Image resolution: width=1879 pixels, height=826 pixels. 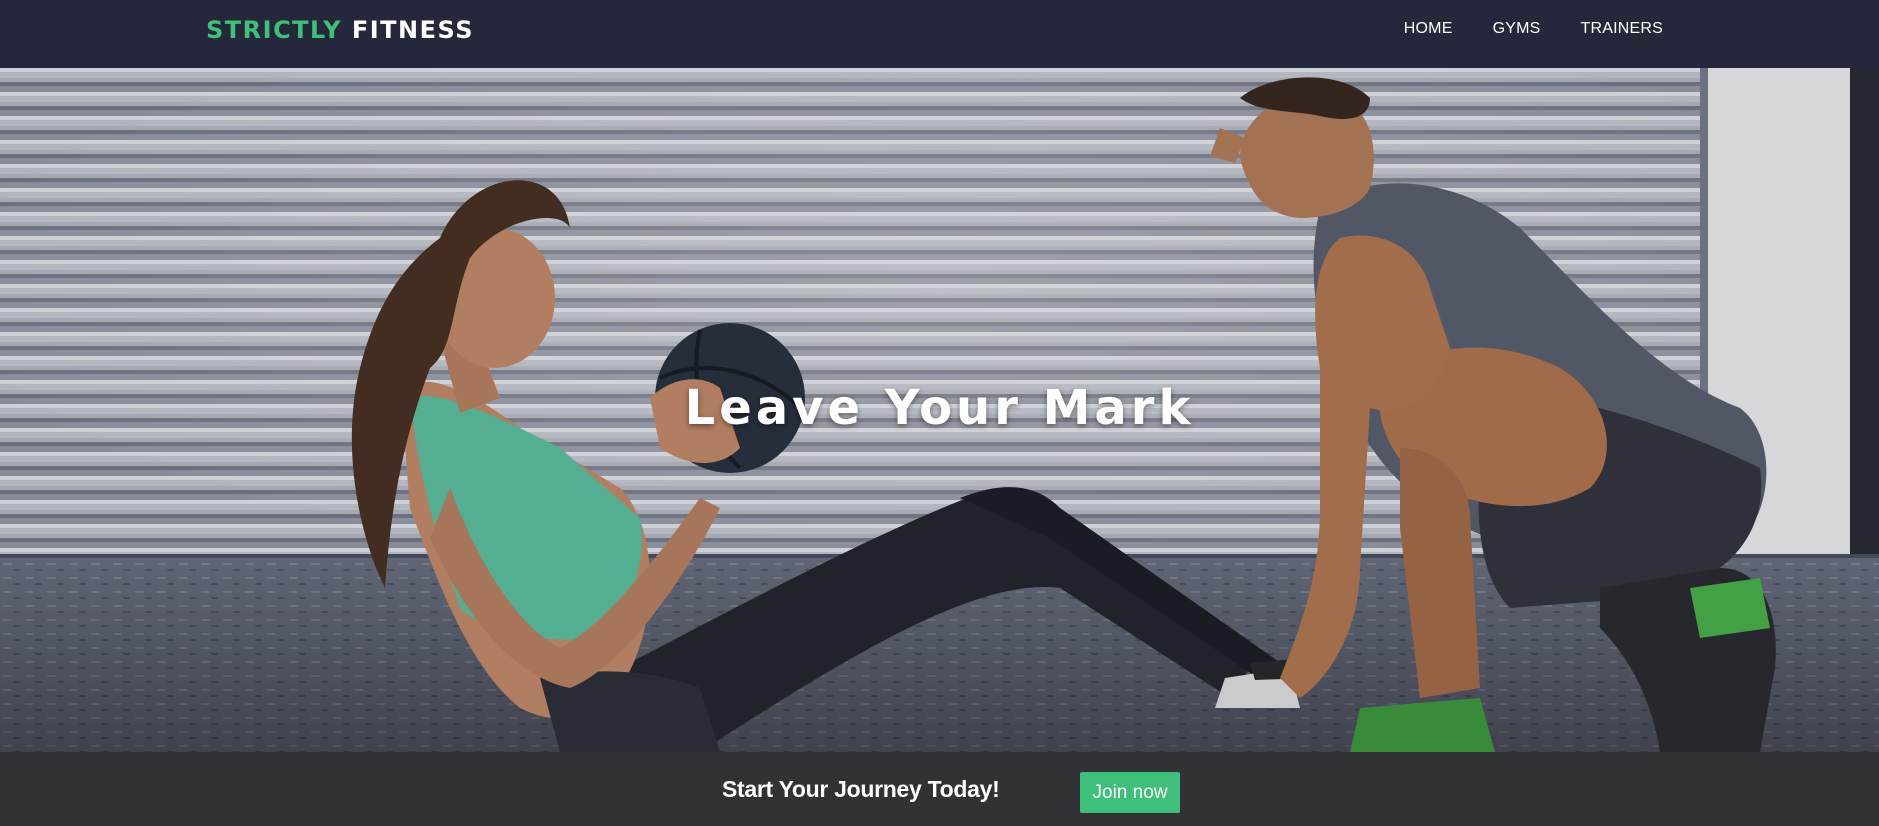 What do you see at coordinates (1517, 29) in the screenshot?
I see `nav-link-gyms: GYMS` at bounding box center [1517, 29].